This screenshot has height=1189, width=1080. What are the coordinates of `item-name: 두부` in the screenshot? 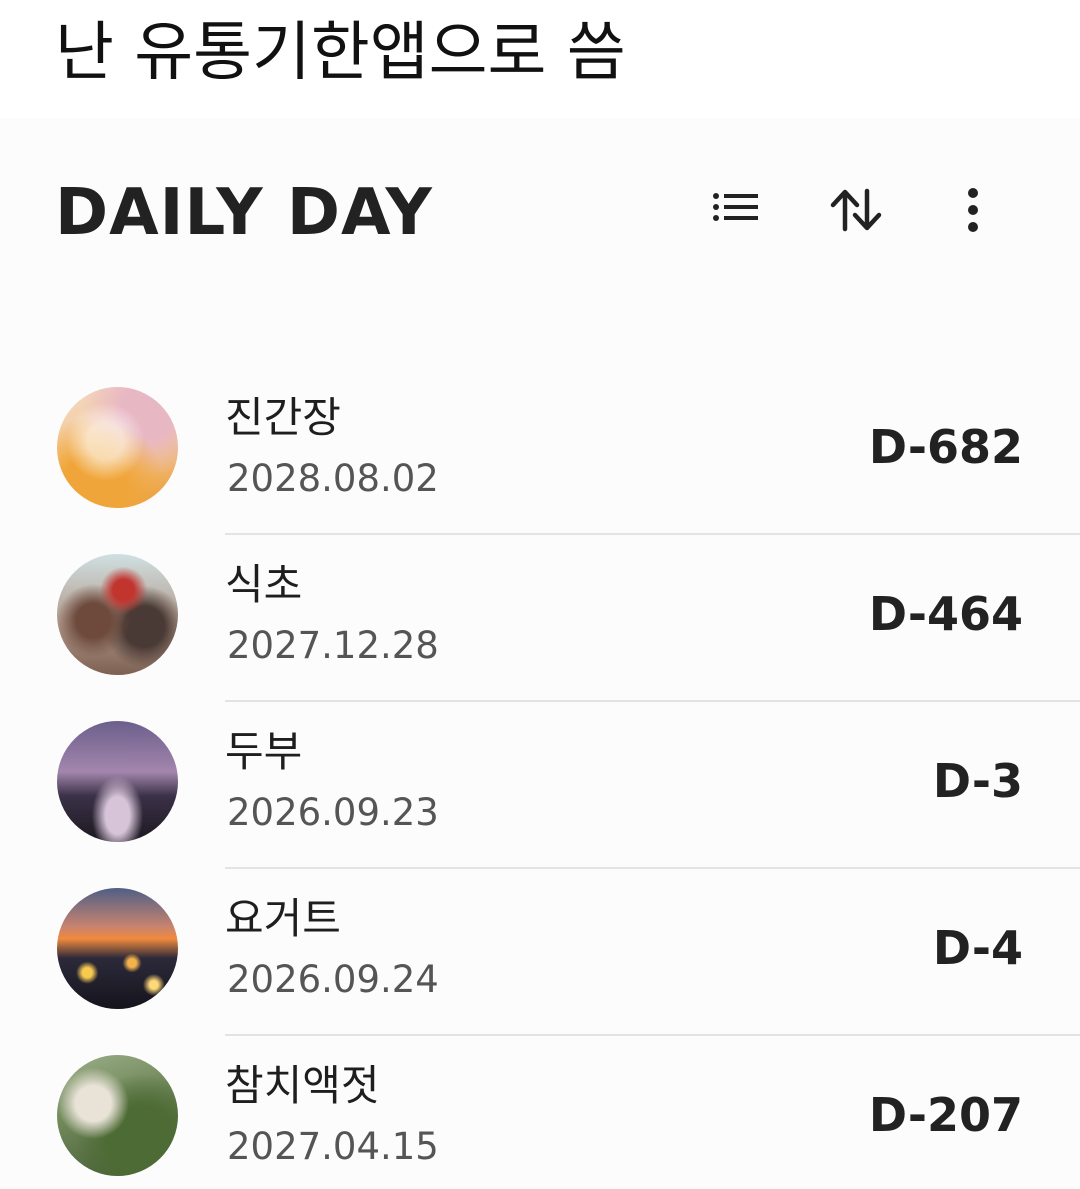 It's located at (264, 751).